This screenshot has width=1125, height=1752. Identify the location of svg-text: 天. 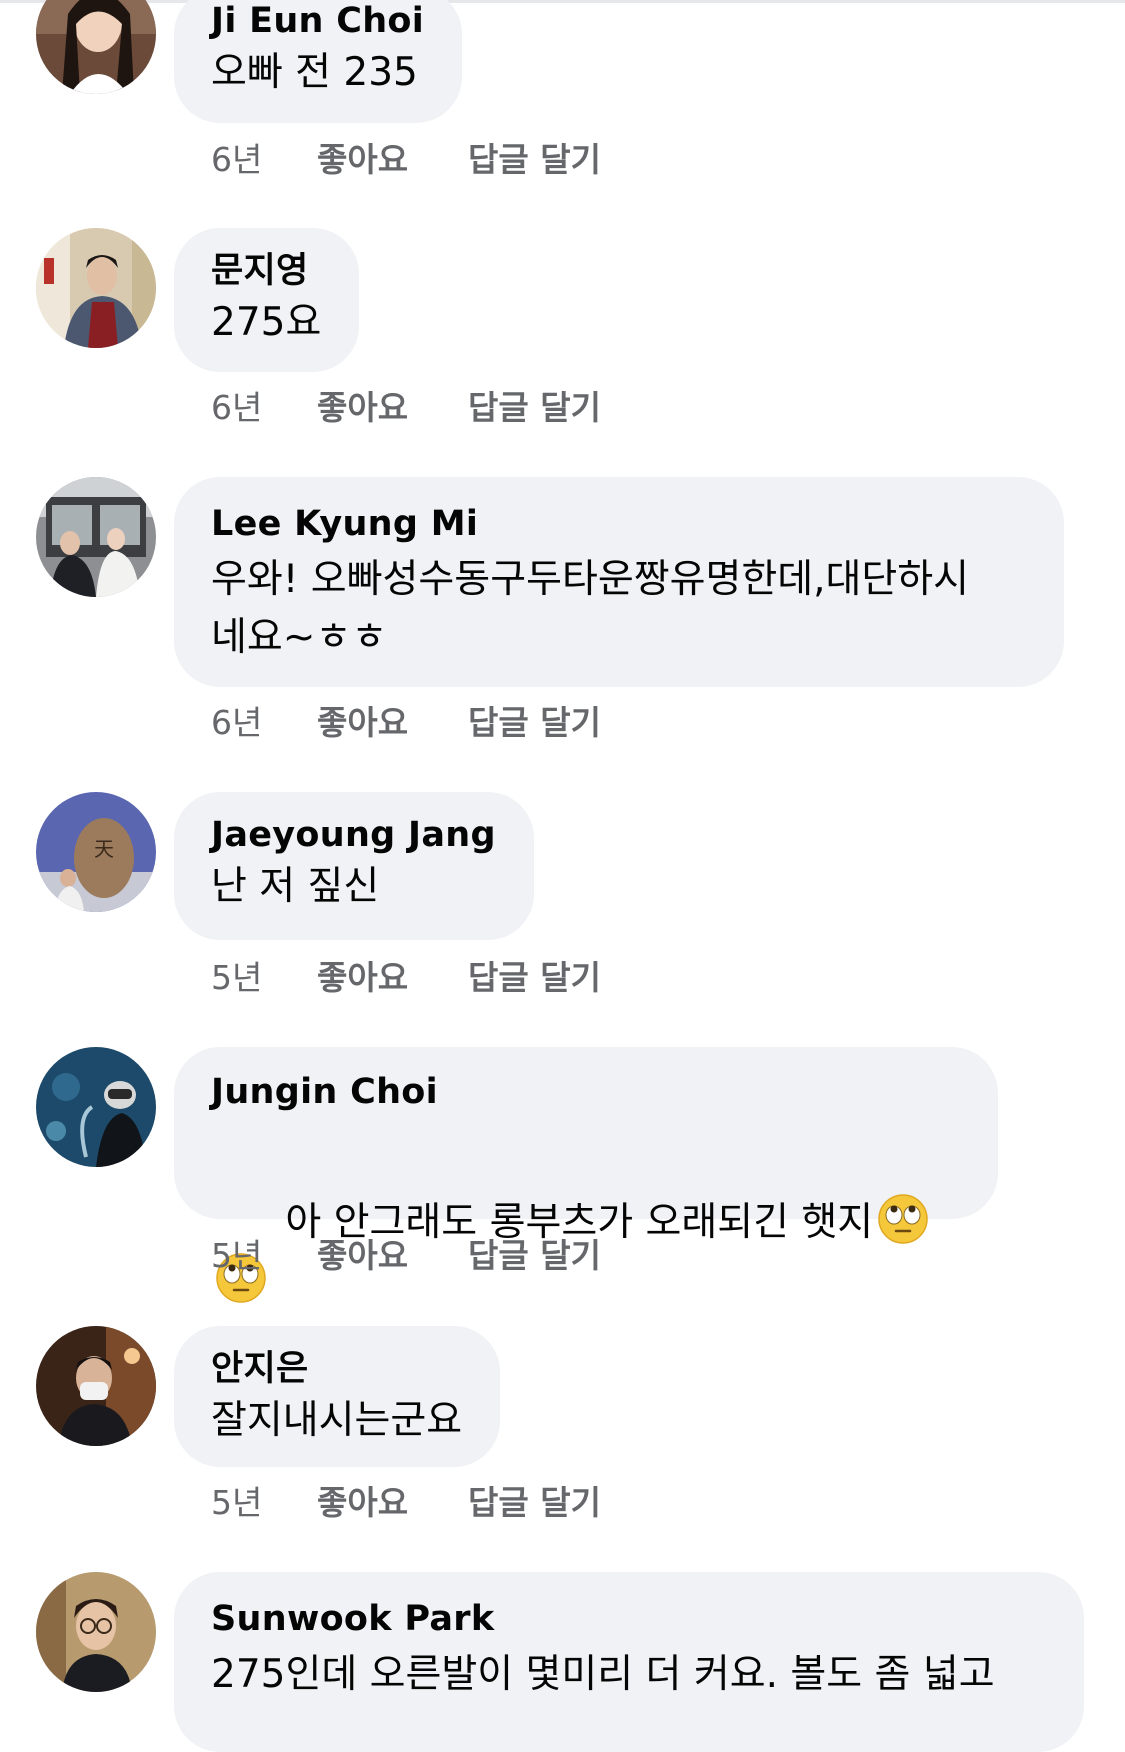
(104, 849).